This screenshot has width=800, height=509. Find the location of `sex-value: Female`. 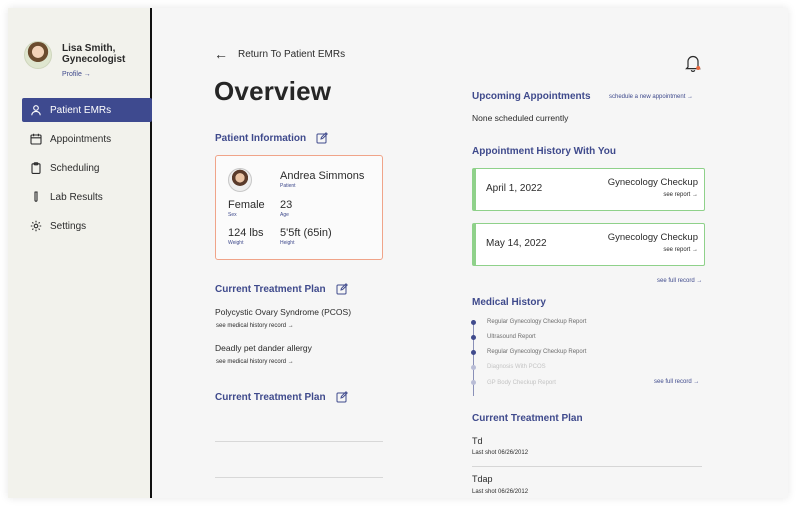

sex-value: Female is located at coordinates (246, 205).